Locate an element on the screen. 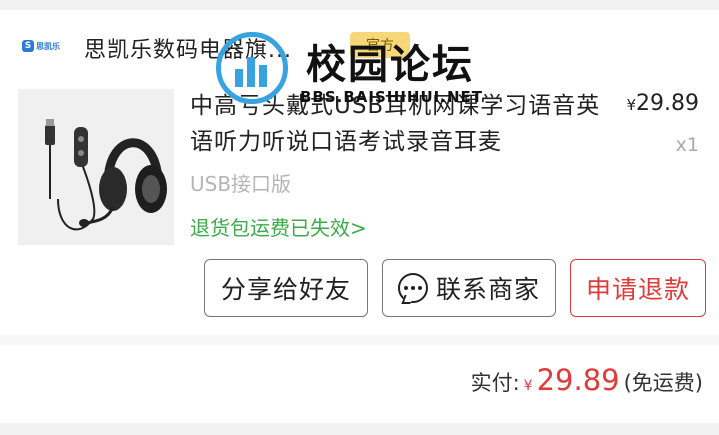  item-price: ¥29.89 is located at coordinates (662, 103).